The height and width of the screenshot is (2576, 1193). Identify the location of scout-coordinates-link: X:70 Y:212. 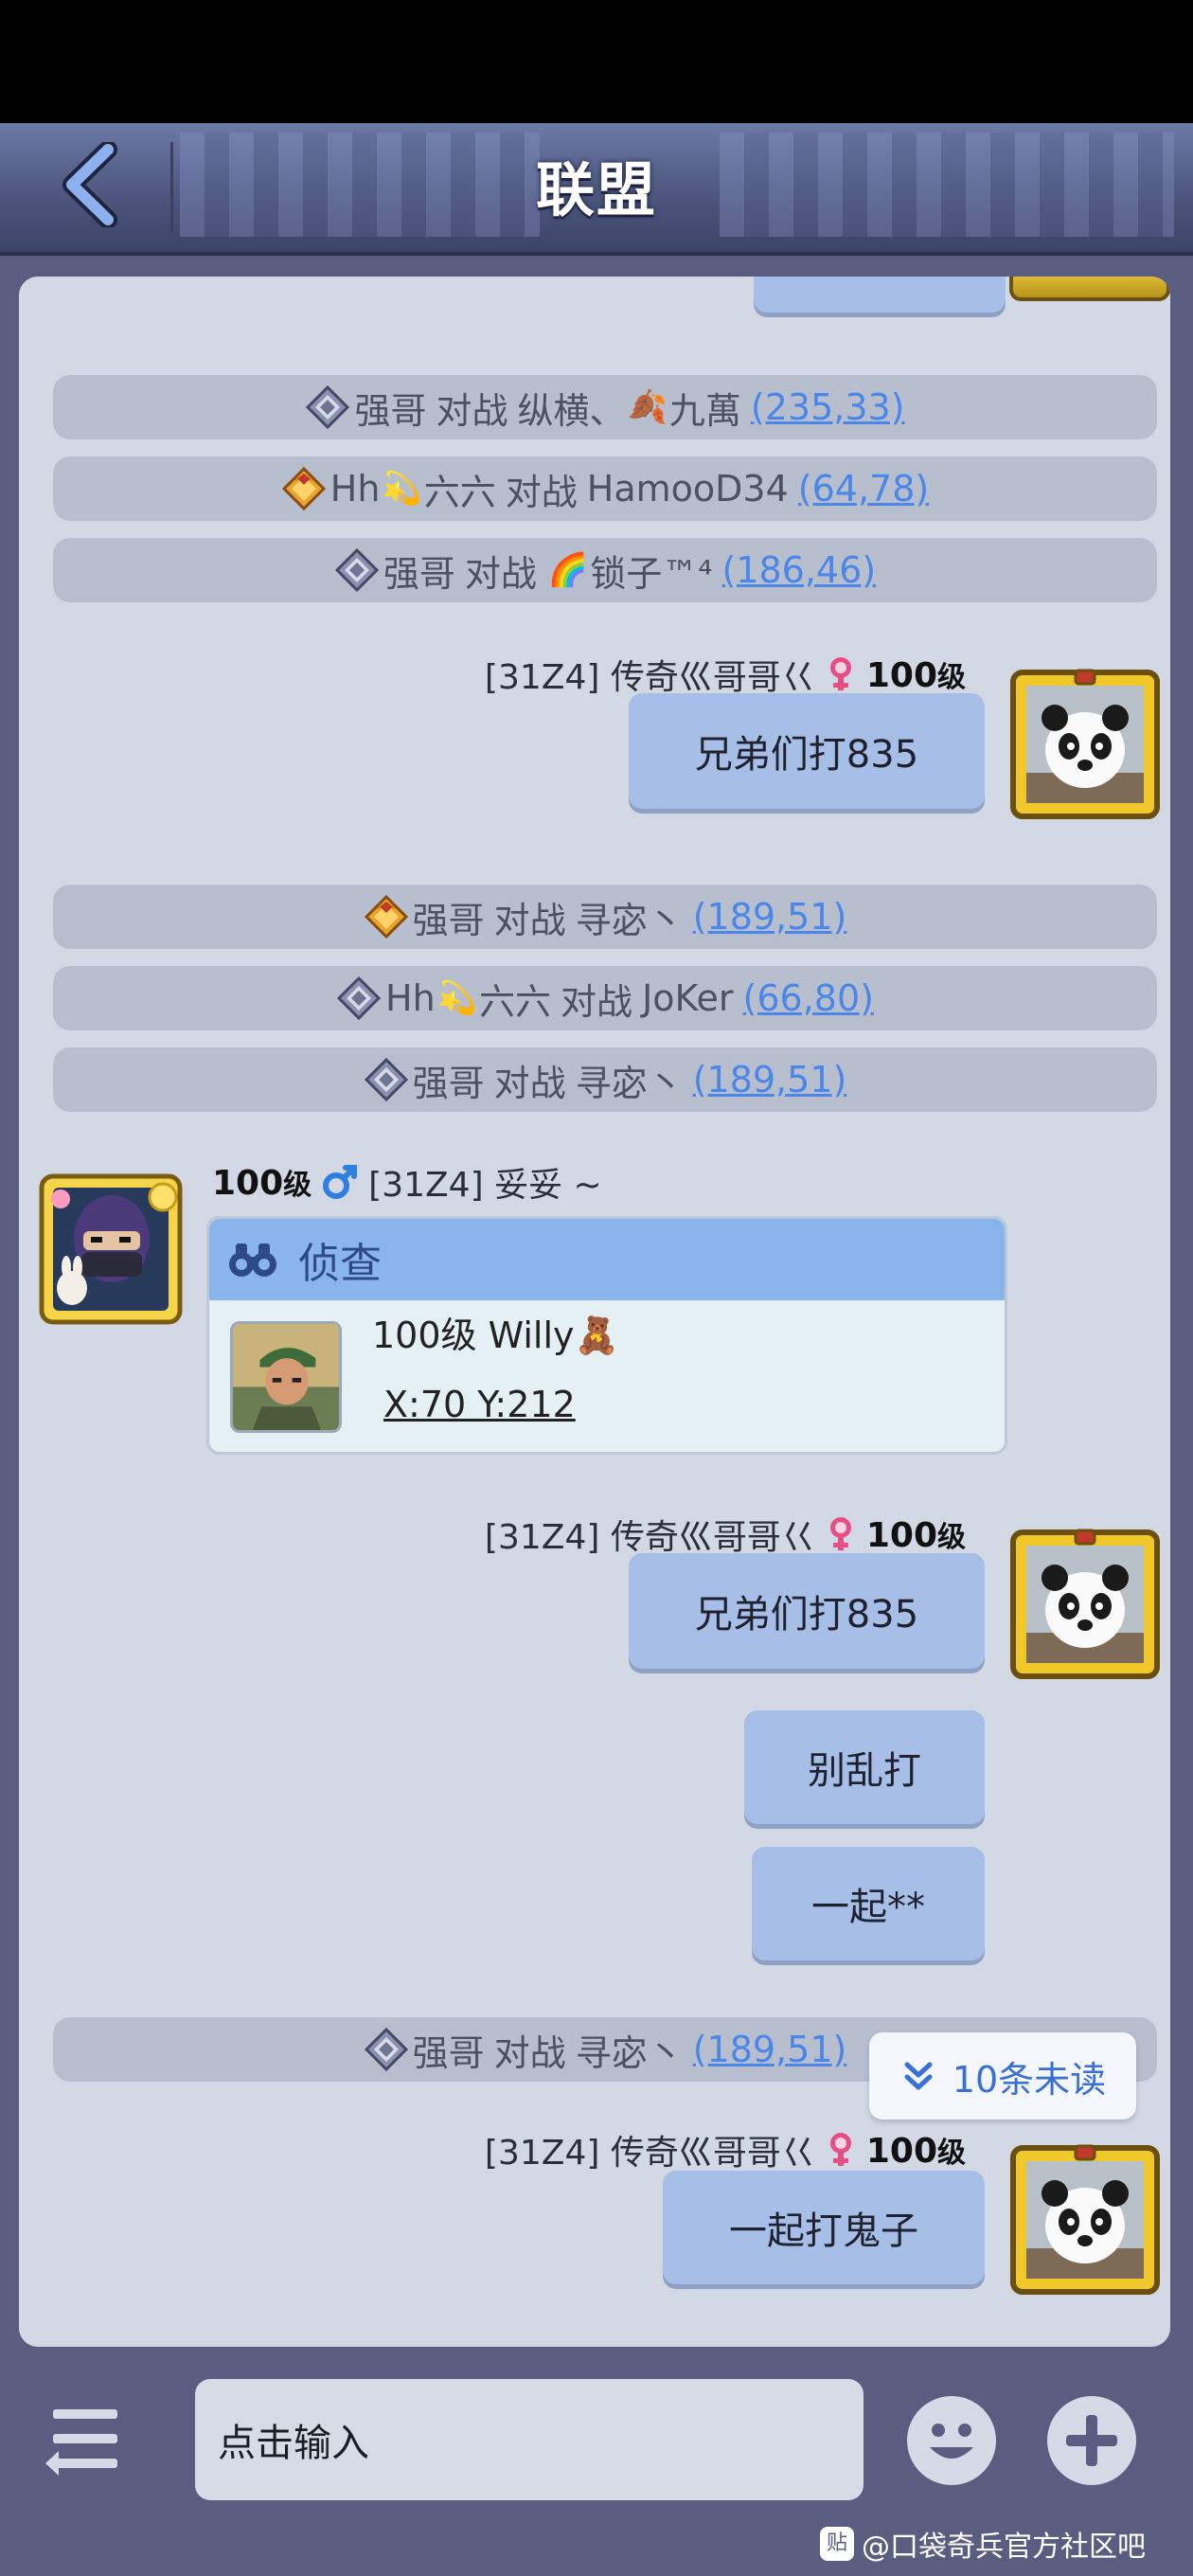
(479, 1404).